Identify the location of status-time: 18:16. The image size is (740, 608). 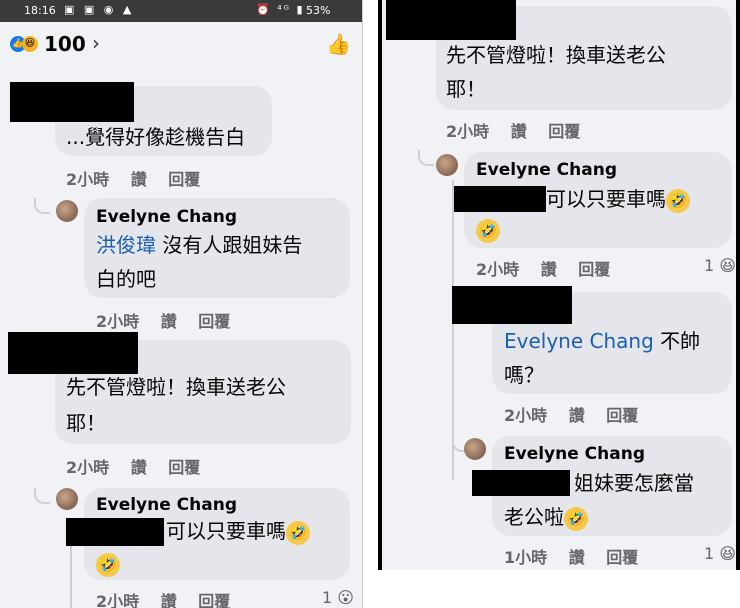
(40, 10).